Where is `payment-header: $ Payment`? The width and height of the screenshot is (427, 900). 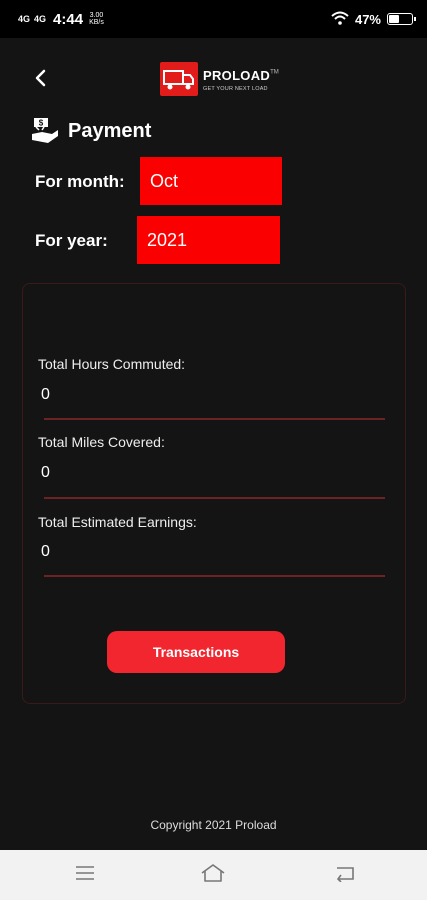 payment-header: $ Payment is located at coordinates (90, 131).